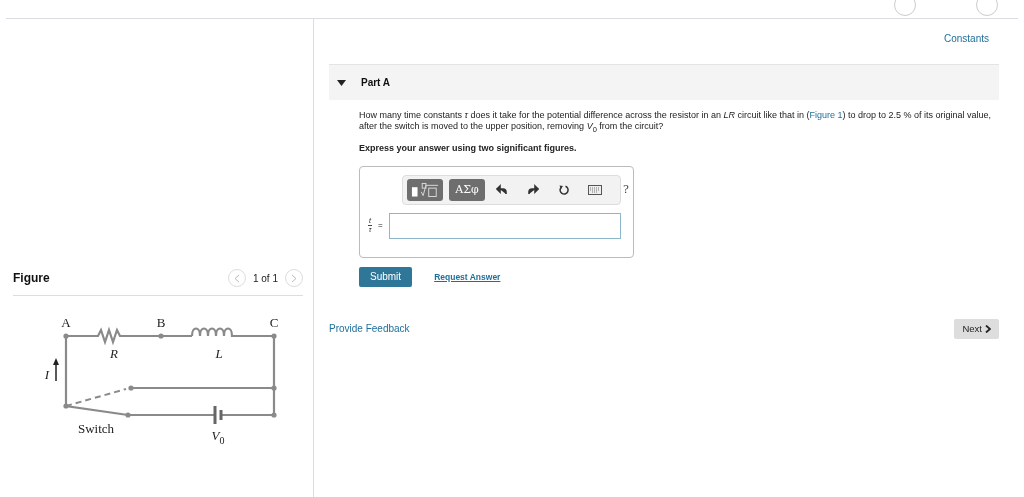 The image size is (1024, 497). What do you see at coordinates (676, 122) in the screenshot?
I see `question-text: How many time constants τ does it take for the potential difference across the resistor in an LR circuit like that in (Figure 1) to drop to 2.5 % of its original value, after the switch is moved to the upper position, removing V$_{0}$ from the circuit?` at bounding box center [676, 122].